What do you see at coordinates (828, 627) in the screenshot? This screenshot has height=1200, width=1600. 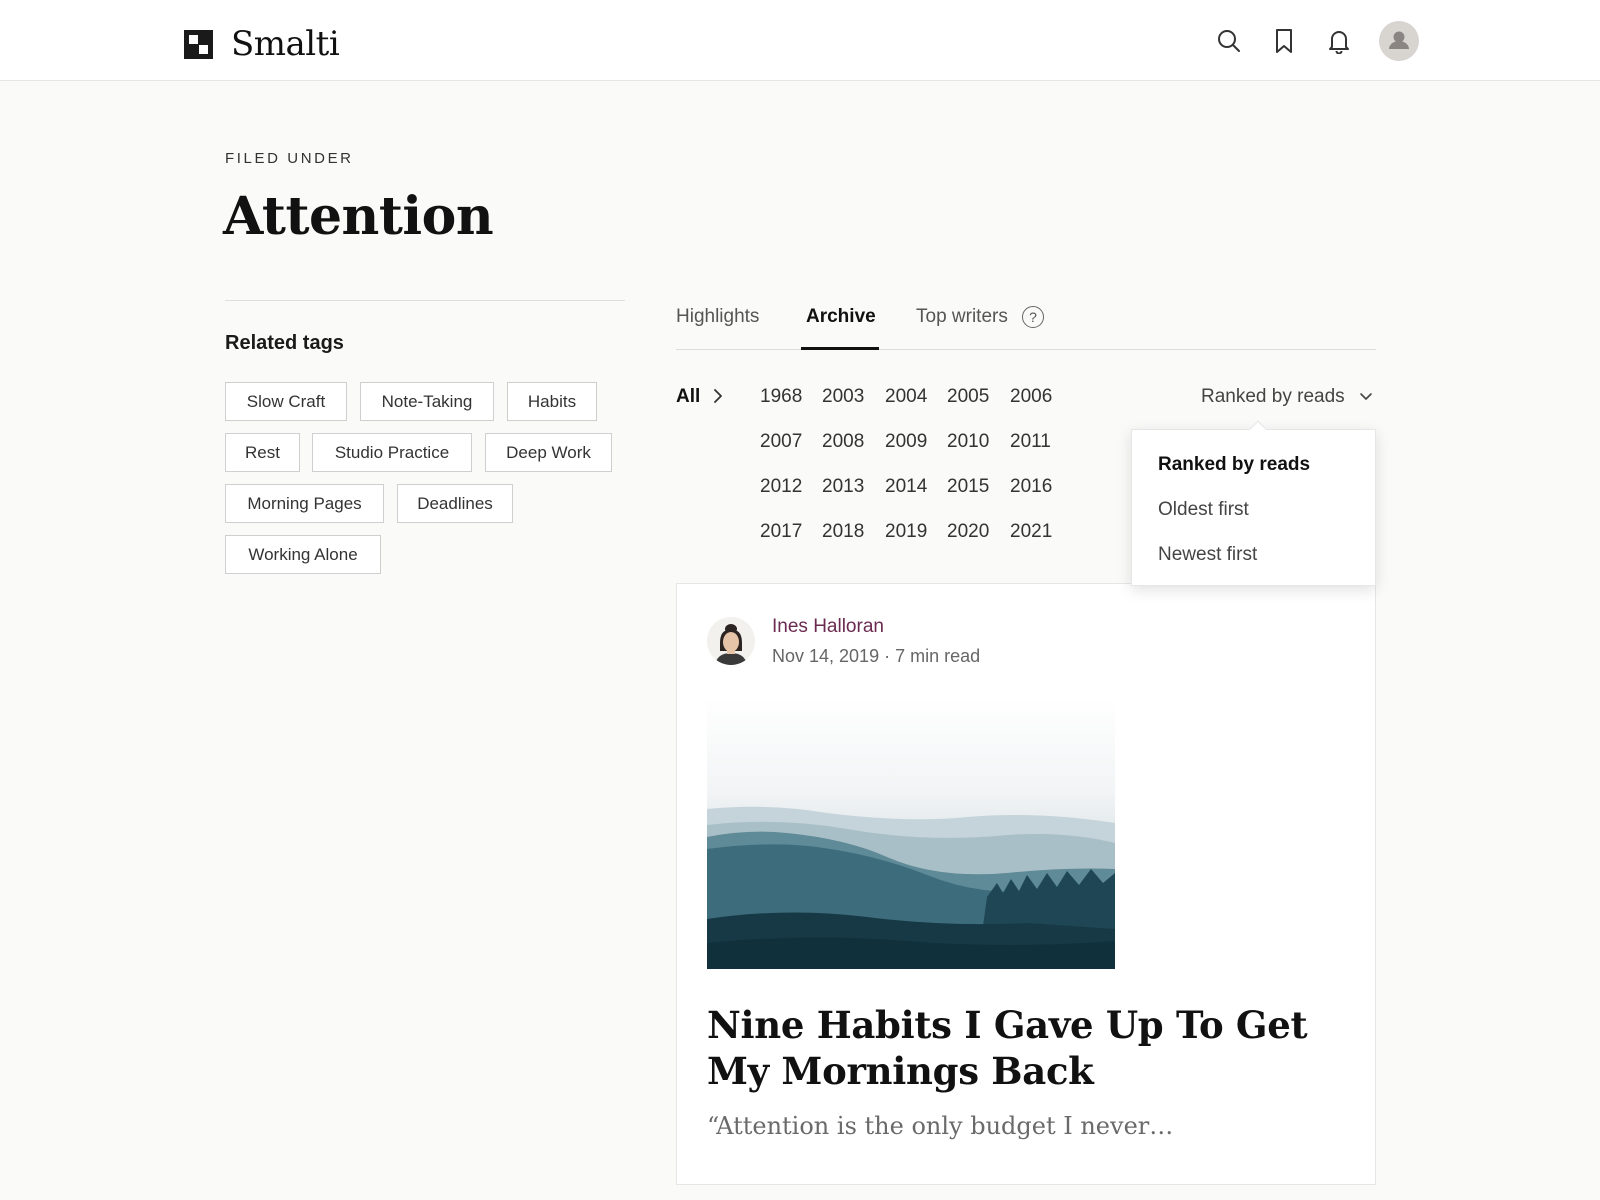 I see `author-name: Ines Halloran` at bounding box center [828, 627].